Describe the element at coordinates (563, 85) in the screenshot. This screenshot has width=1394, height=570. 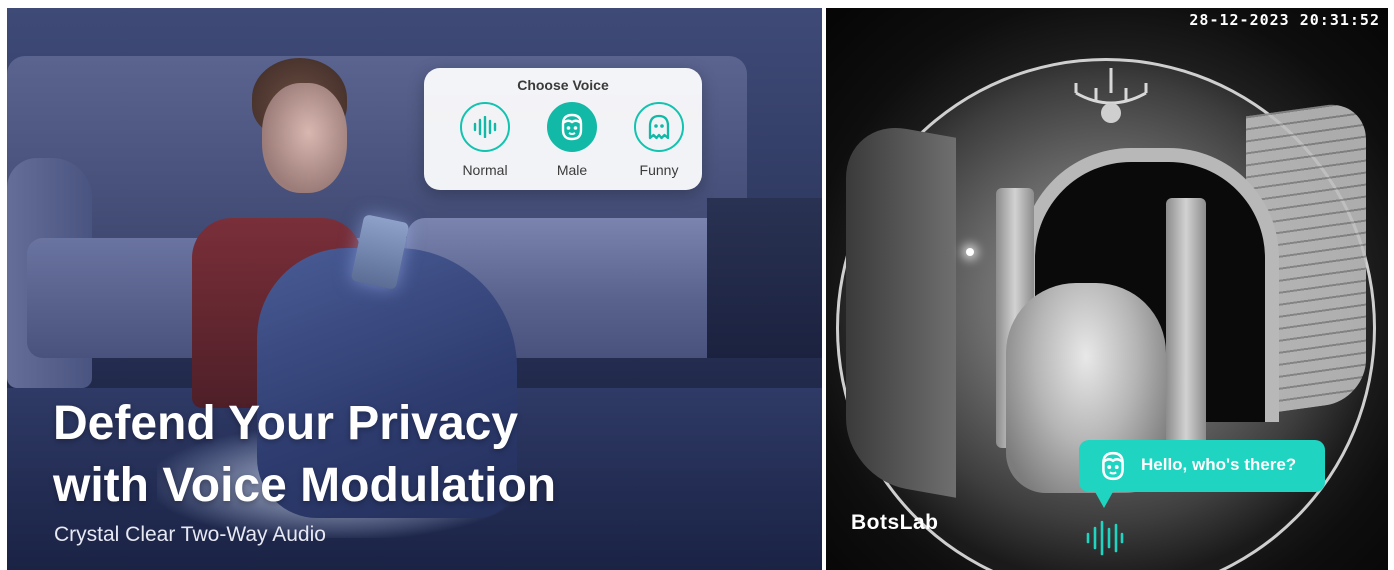
I see `choose-voice-title: Choose Voice` at that location.